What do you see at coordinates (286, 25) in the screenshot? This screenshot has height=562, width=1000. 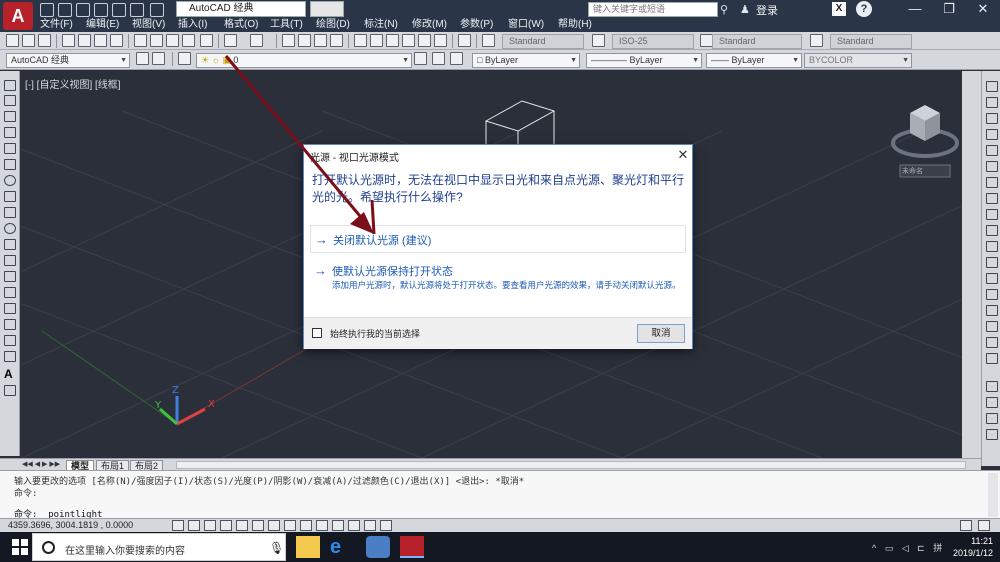 I see `menu-tools: 工具(T)` at bounding box center [286, 25].